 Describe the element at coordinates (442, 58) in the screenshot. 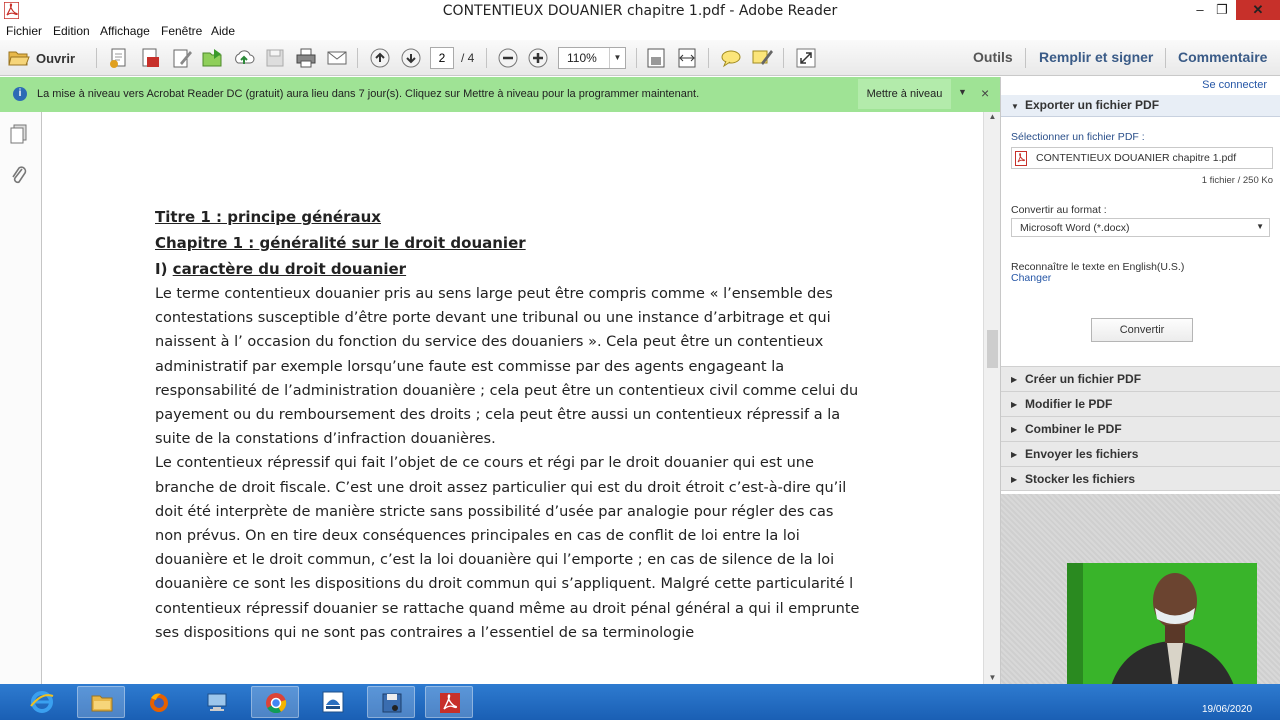

I see `page-number-input: 2` at that location.